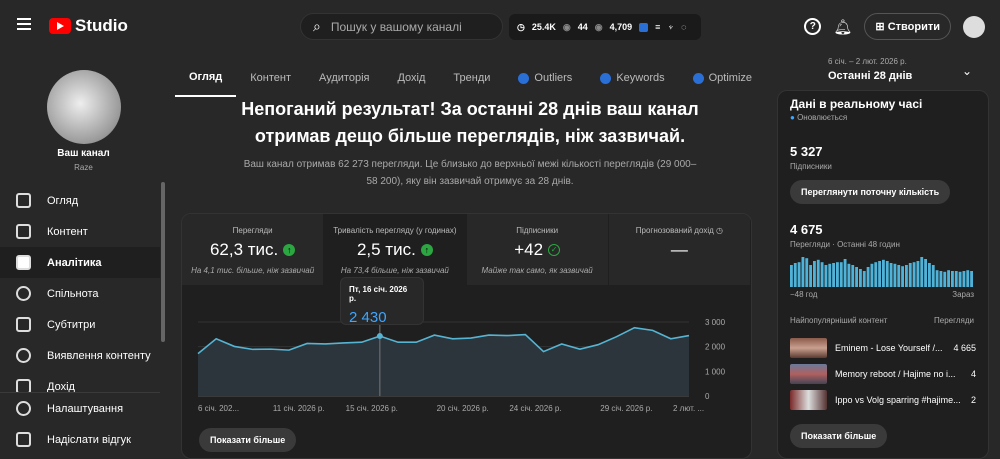 The image size is (1000, 459). I want to click on tab-optimize: Optimize, so click(722, 78).